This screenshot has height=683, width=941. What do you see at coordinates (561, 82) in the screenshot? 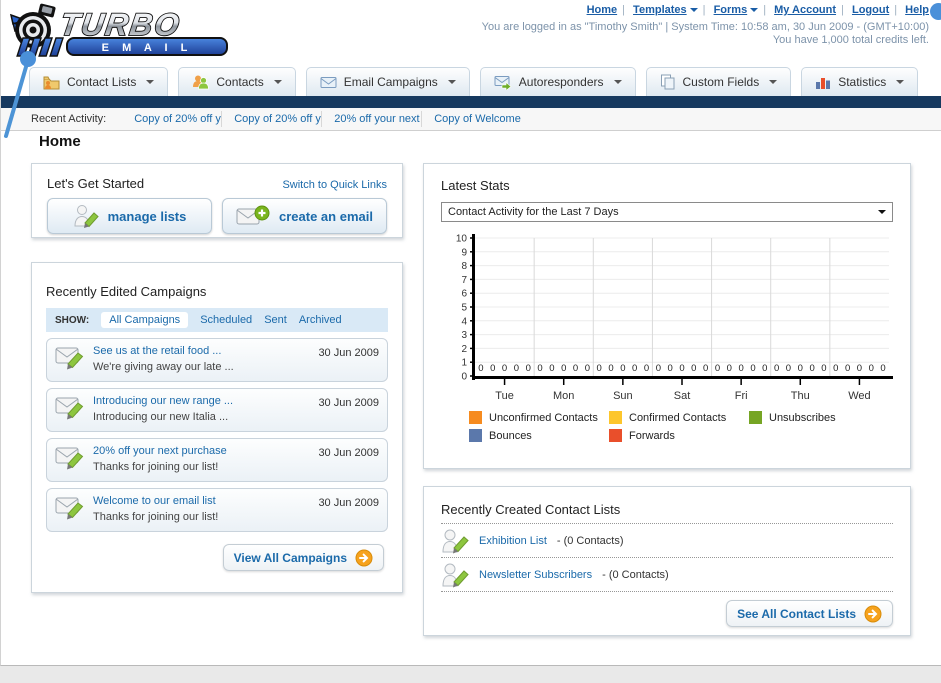
I see `tab-label: Autoresponders` at bounding box center [561, 82].